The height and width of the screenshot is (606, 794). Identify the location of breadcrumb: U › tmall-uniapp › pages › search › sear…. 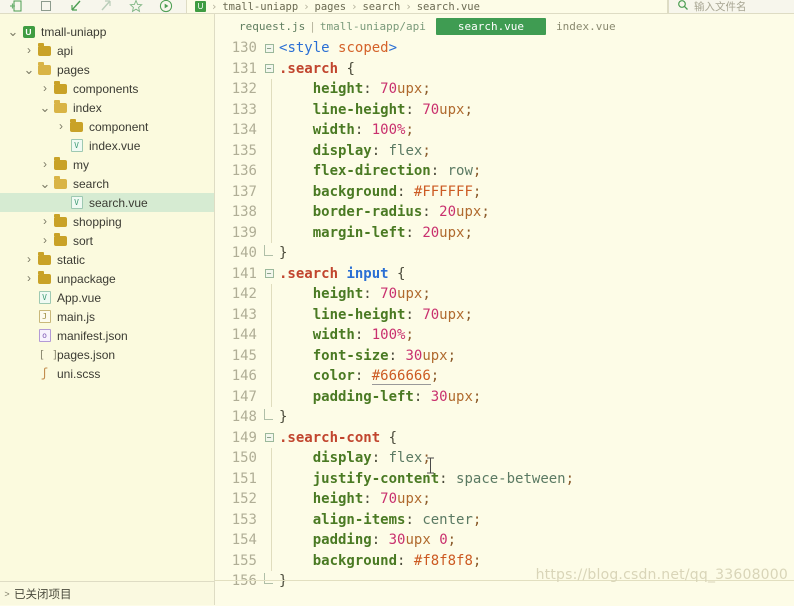
(427, 6).